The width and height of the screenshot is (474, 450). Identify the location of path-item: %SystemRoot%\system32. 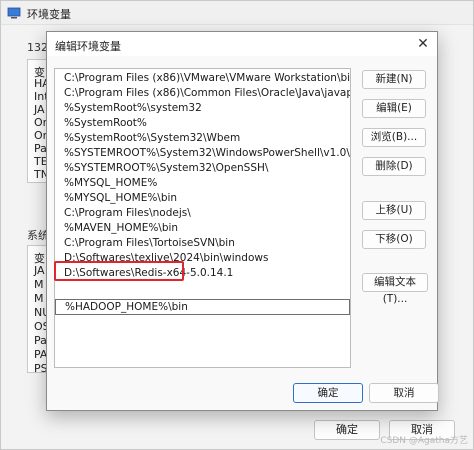
(202, 108).